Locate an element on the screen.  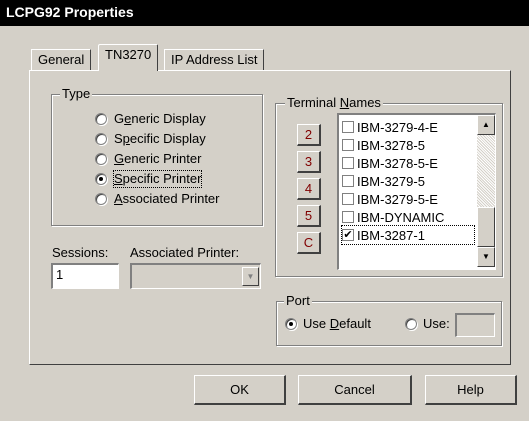
list-item-label: IBM-DYNAMIC is located at coordinates (401, 217).